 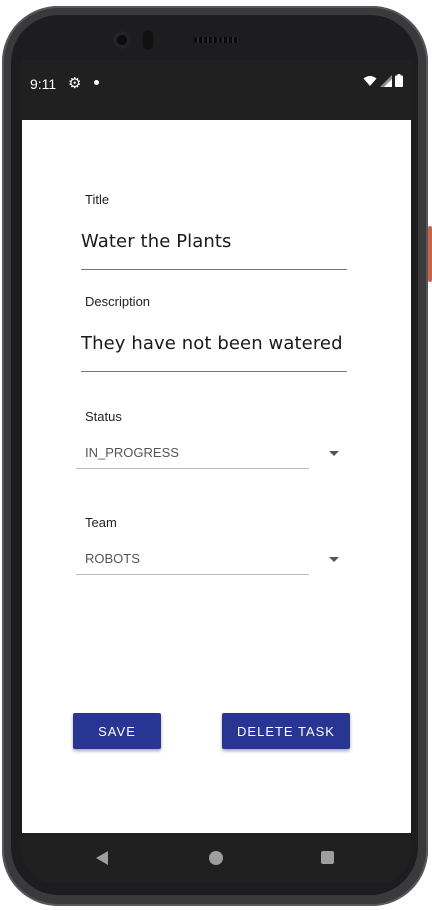 I want to click on power-button, so click(x=430, y=254).